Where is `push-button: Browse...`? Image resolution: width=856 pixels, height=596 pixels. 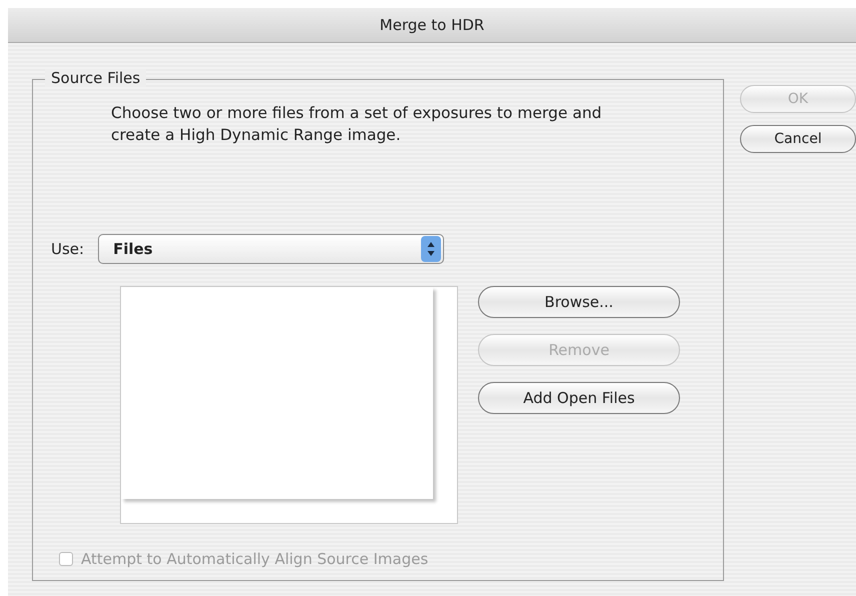 push-button: Browse... is located at coordinates (579, 302).